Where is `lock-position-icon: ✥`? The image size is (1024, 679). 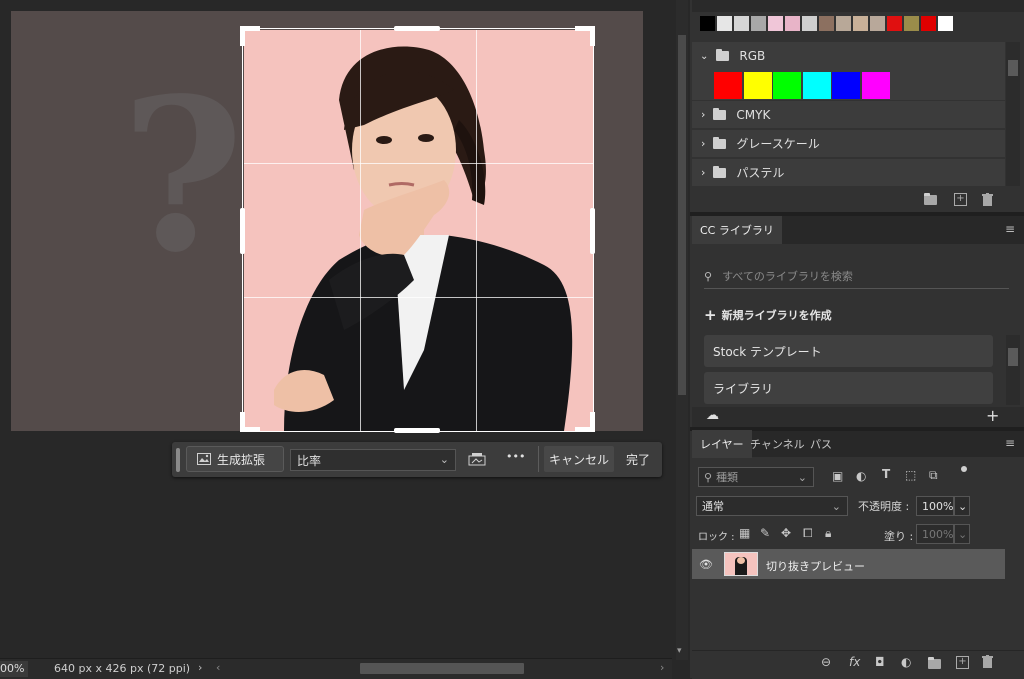 lock-position-icon: ✥ is located at coordinates (786, 533).